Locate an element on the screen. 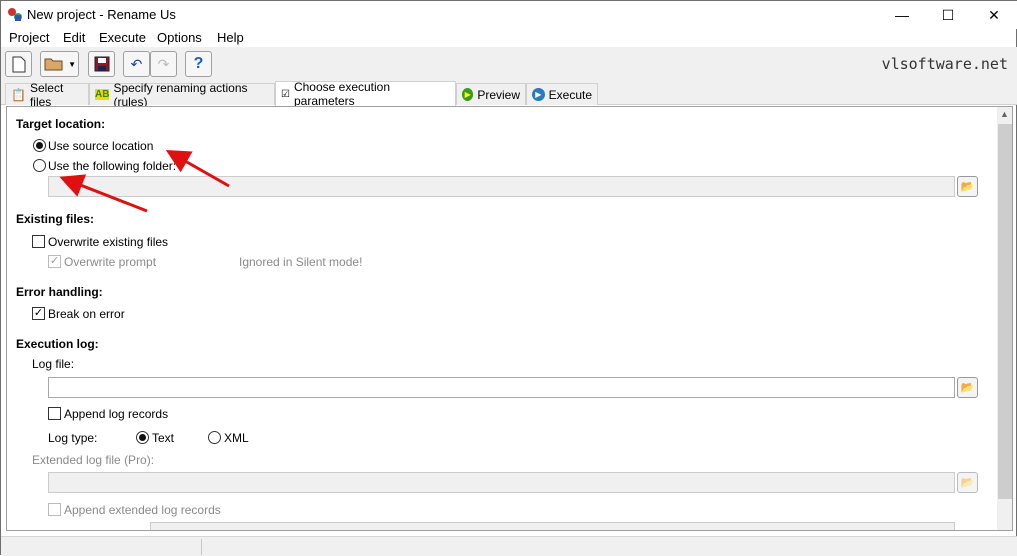 Image resolution: width=1017 pixels, height=556 pixels. menu-project: Project is located at coordinates (29, 37).